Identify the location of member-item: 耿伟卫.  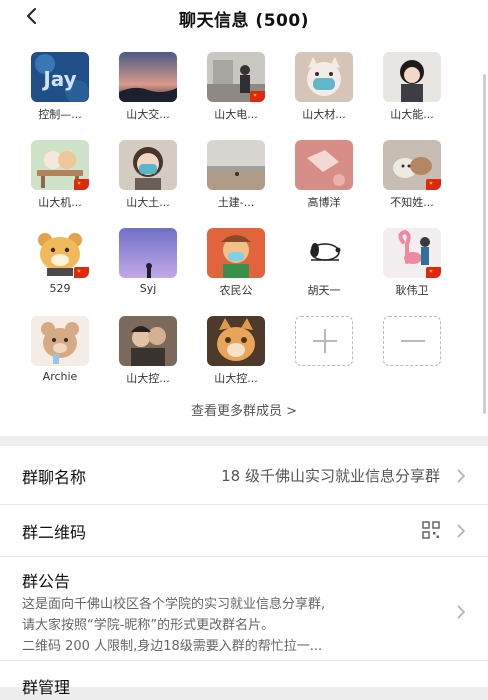
(412, 263).